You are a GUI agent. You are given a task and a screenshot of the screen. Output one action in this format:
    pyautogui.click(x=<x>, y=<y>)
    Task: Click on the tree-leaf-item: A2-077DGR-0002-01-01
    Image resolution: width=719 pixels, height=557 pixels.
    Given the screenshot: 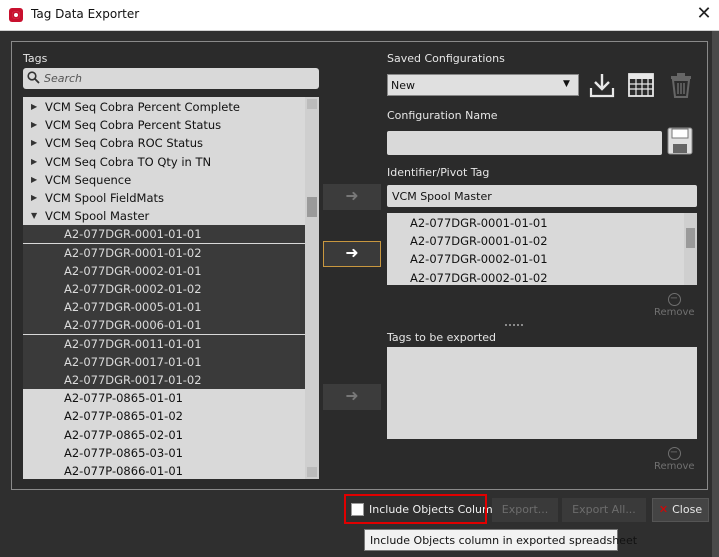 What is the action you would take?
    pyautogui.click(x=164, y=270)
    